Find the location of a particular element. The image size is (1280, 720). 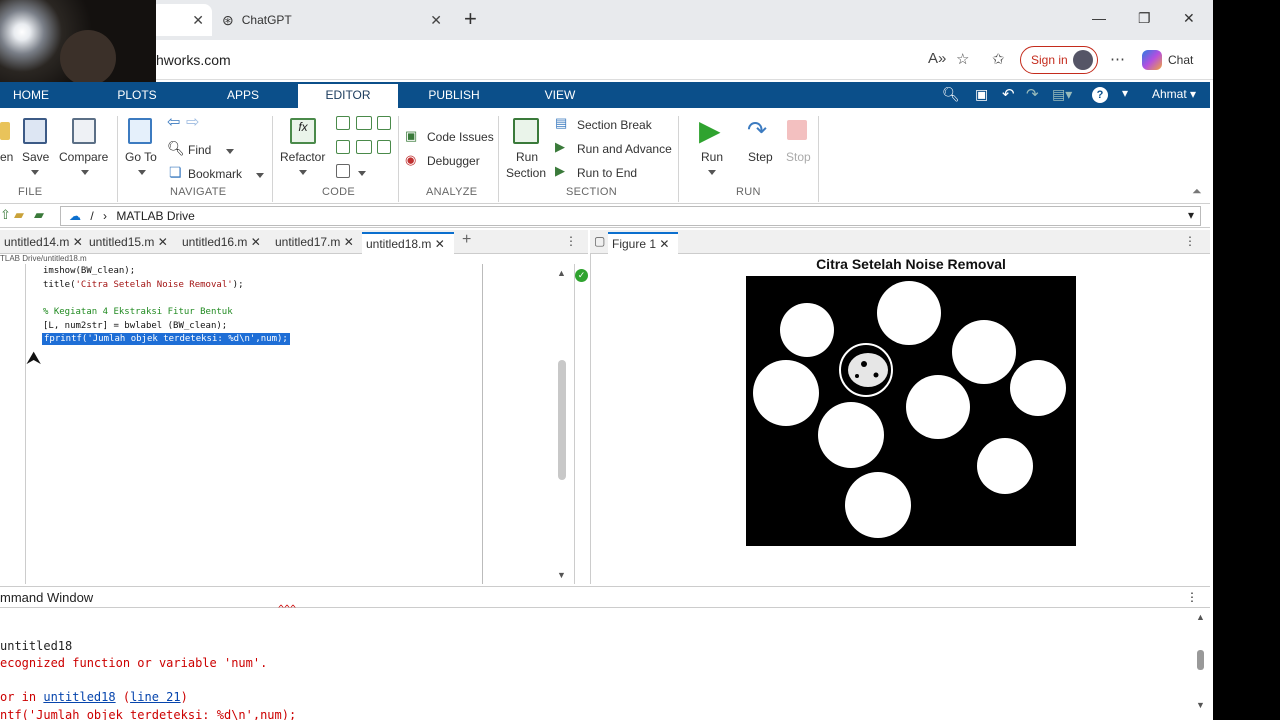

error-carets: ^^^ is located at coordinates (287, 609).